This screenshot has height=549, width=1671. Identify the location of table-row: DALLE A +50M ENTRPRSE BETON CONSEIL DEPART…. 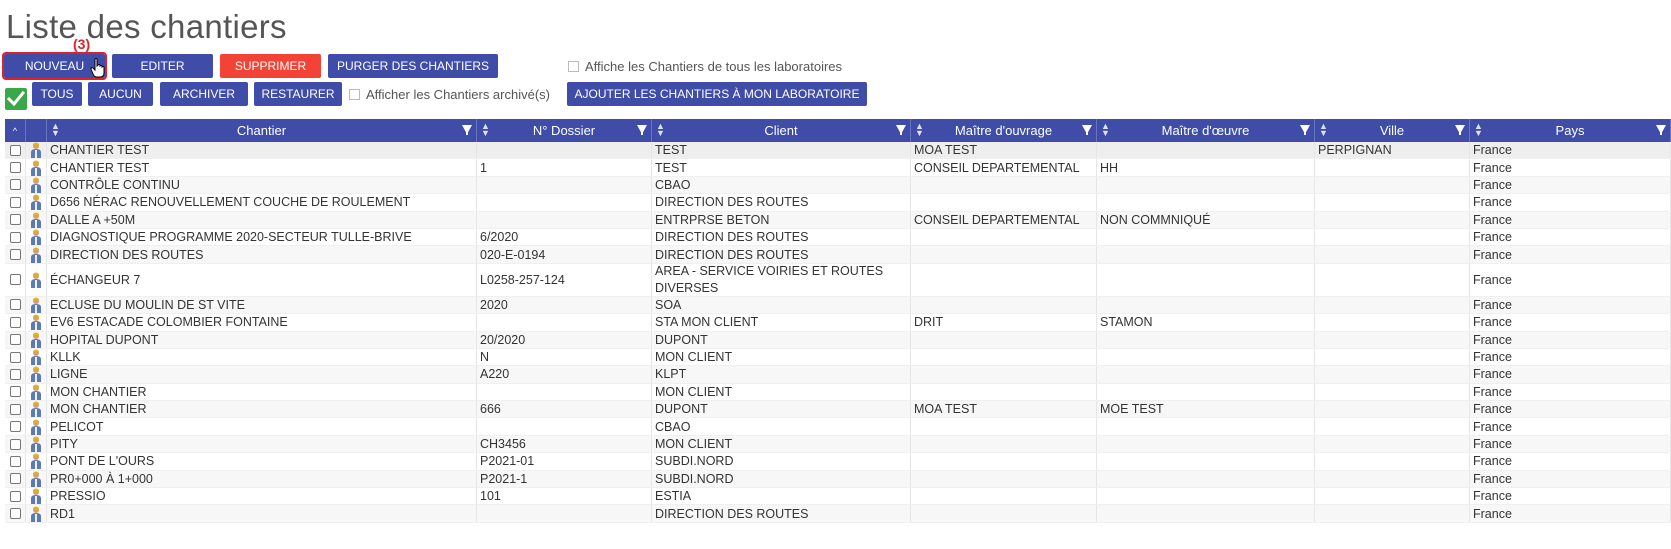
(838, 220).